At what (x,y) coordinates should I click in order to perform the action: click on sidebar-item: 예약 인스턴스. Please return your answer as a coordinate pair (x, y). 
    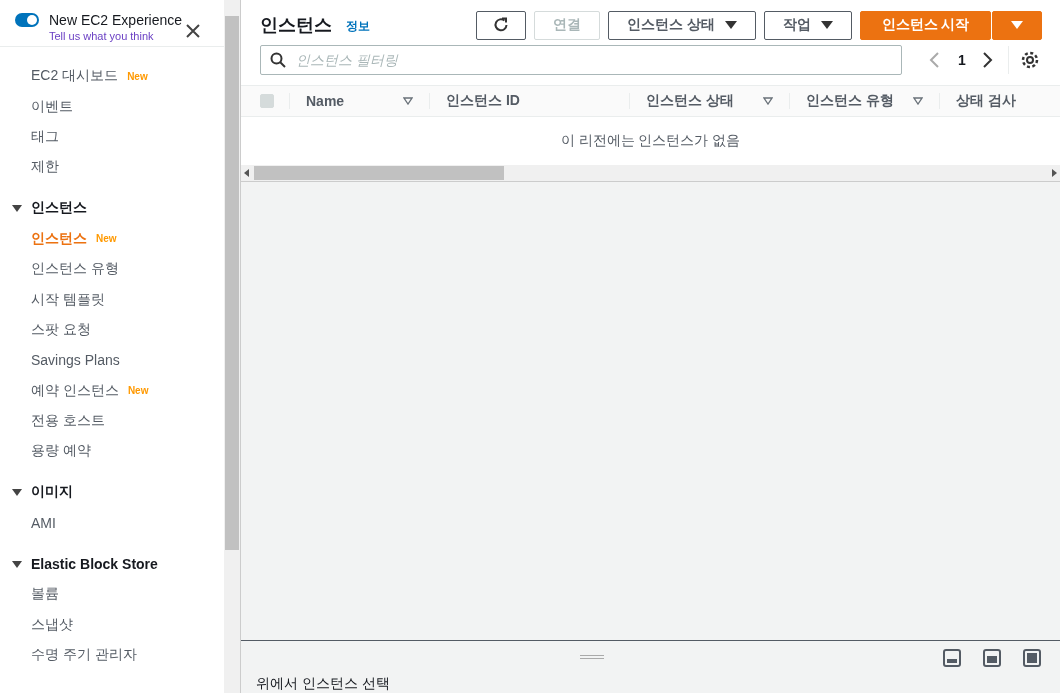
    Looking at the image, I should click on (75, 390).